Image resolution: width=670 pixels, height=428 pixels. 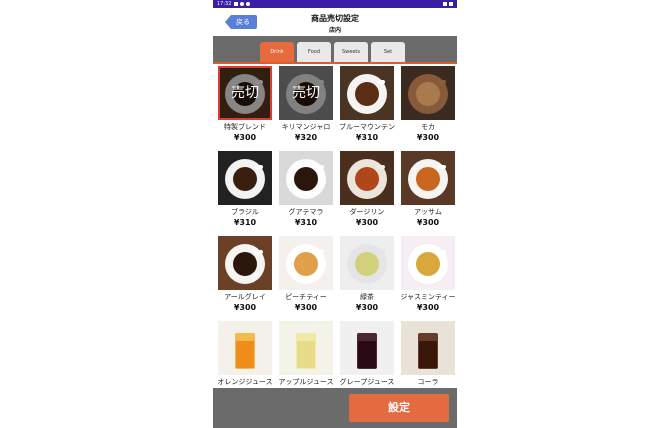 What do you see at coordinates (245, 212) in the screenshot?
I see `product-name: ブラジル` at bounding box center [245, 212].